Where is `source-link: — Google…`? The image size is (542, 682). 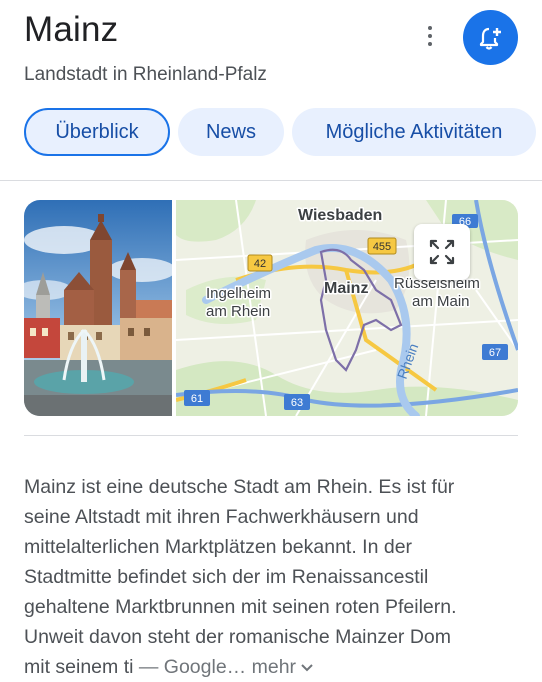 source-link: — Google… is located at coordinates (192, 667).